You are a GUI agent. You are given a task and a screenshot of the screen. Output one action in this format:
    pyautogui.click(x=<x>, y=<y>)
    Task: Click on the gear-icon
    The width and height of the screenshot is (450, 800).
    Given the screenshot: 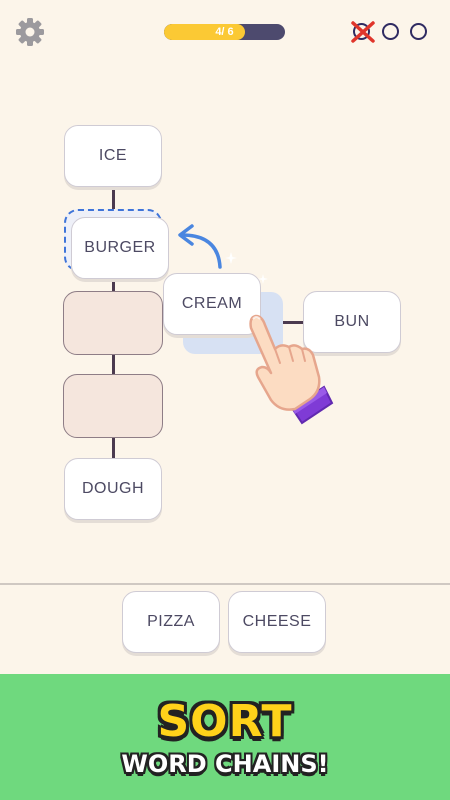 What is the action you would take?
    pyautogui.click(x=30, y=32)
    